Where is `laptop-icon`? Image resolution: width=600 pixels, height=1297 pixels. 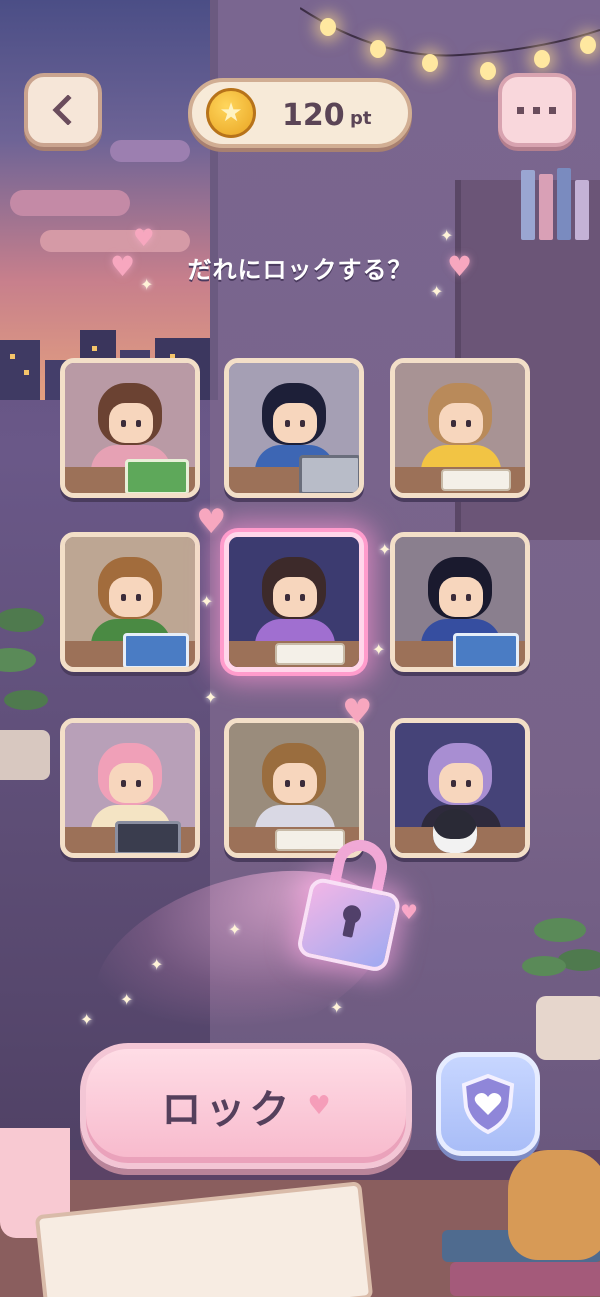
laptop-icon is located at coordinates (329, 474).